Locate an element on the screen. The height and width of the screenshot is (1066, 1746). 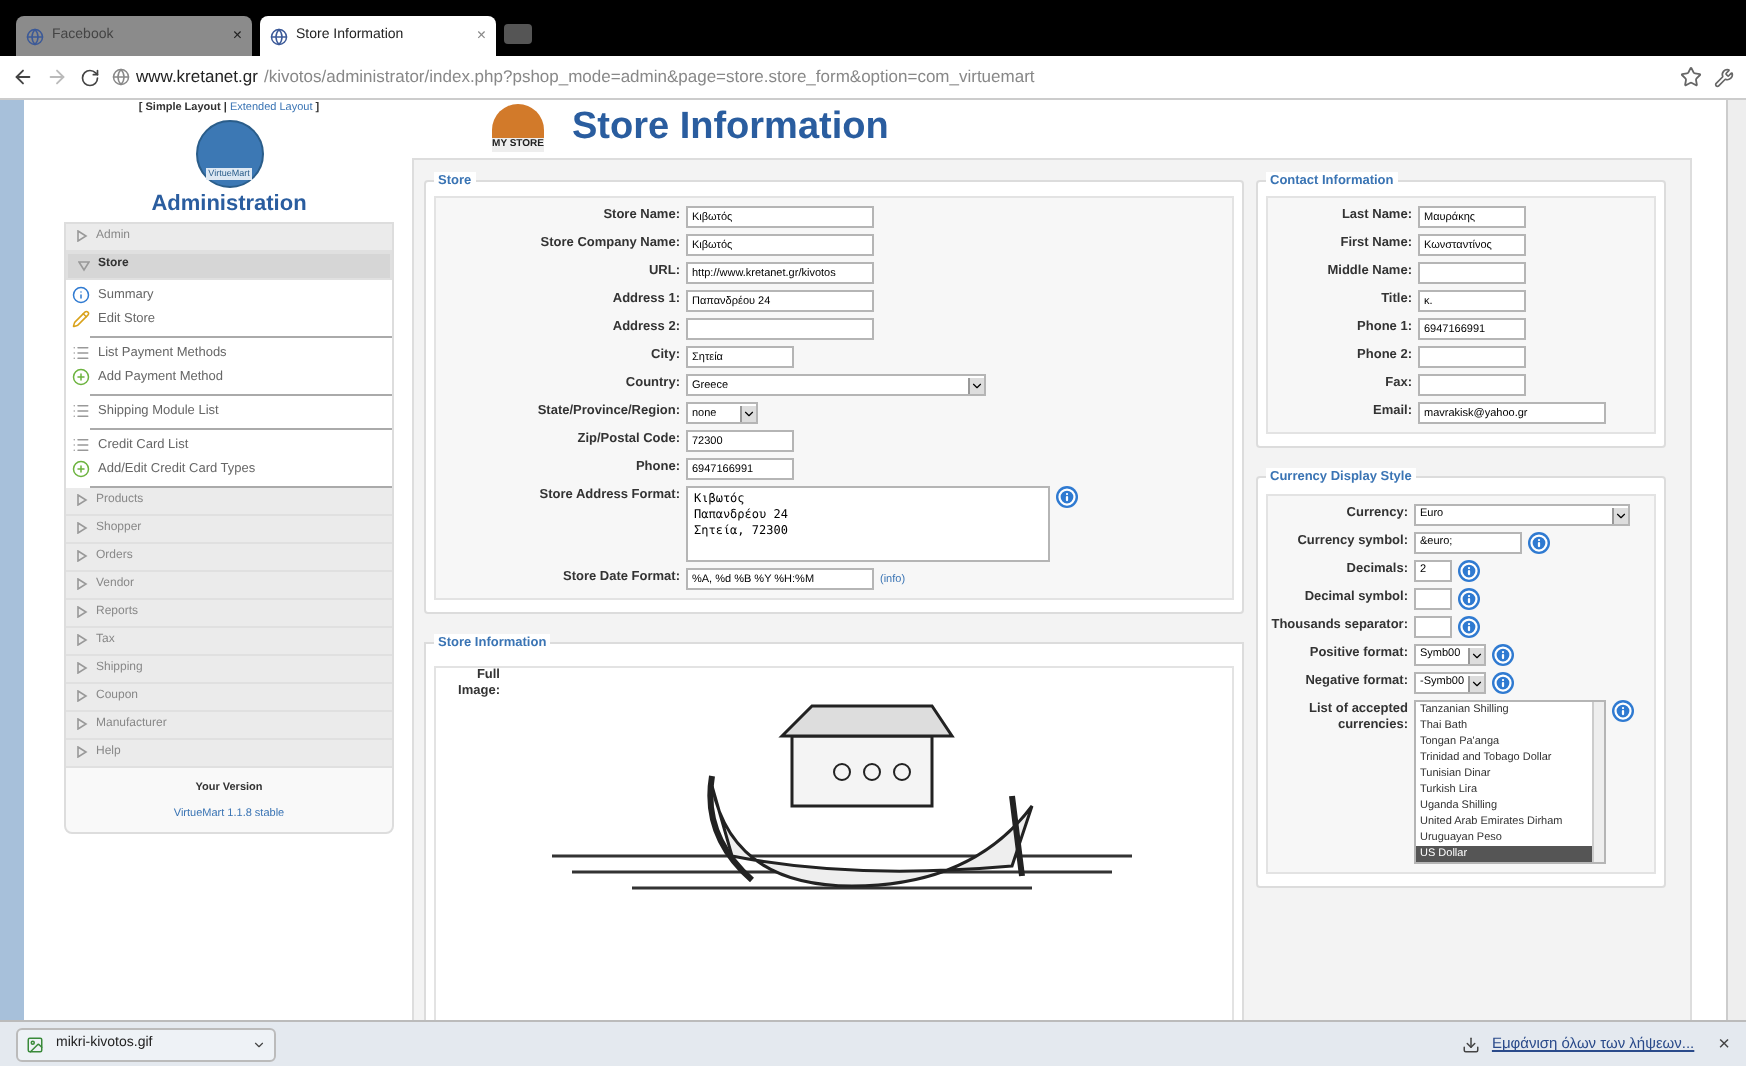
wrench-icon is located at coordinates (1724, 77).